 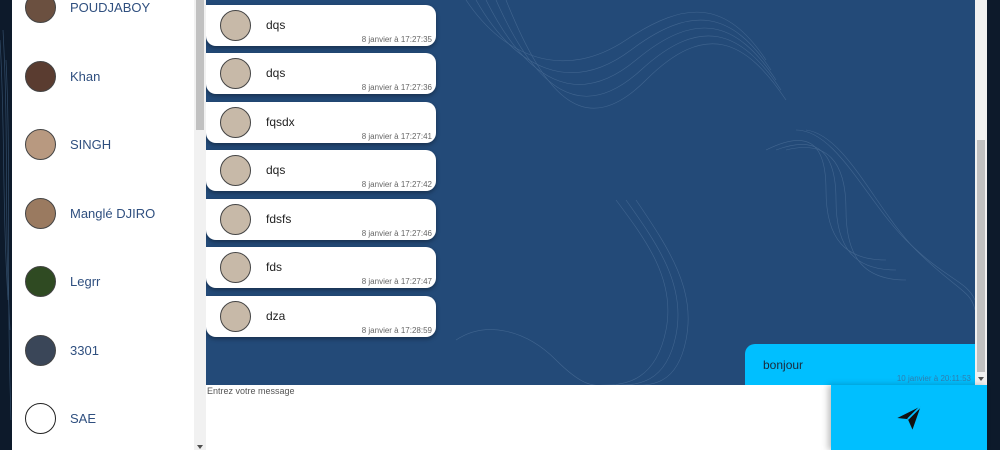 I want to click on message-bubble: dza 8 janvier à 17:28:59, so click(x=321, y=316).